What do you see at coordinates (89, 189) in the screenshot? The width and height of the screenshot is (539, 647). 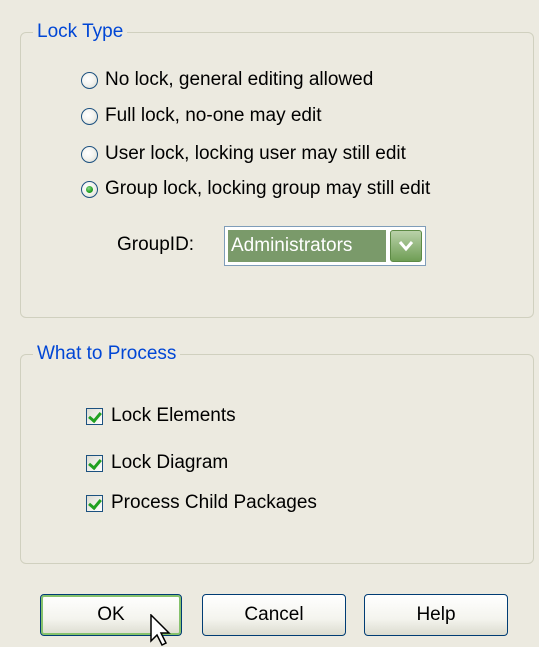 I see `radio-group-lock-button` at bounding box center [89, 189].